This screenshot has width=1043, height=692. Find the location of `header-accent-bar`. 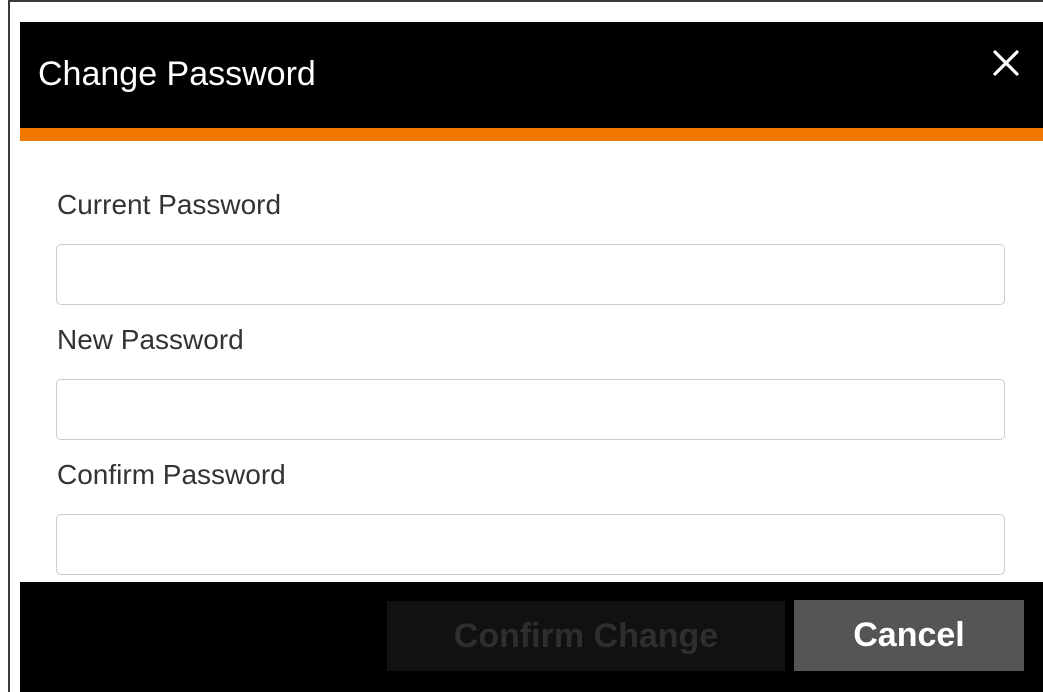

header-accent-bar is located at coordinates (531, 134).